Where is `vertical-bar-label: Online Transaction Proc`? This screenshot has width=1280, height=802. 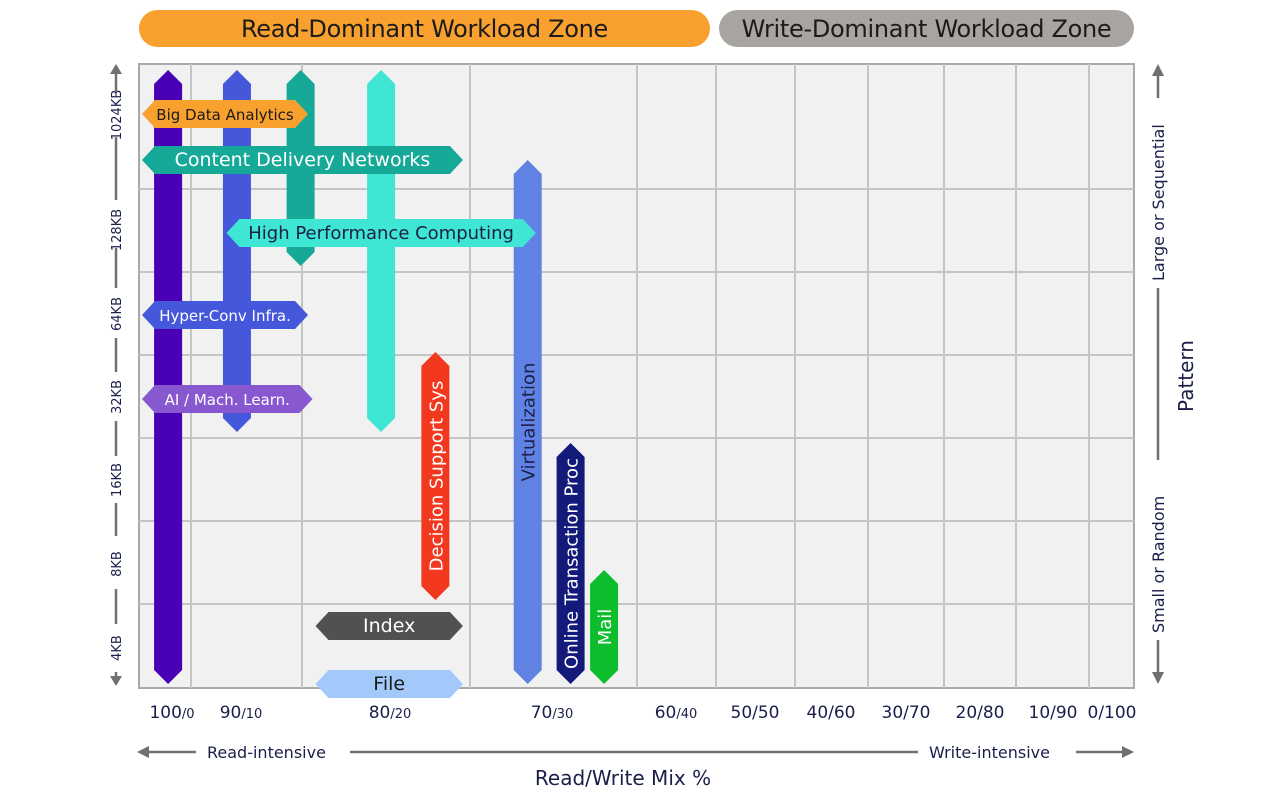
vertical-bar-label: Online Transaction Proc is located at coordinates (572, 563).